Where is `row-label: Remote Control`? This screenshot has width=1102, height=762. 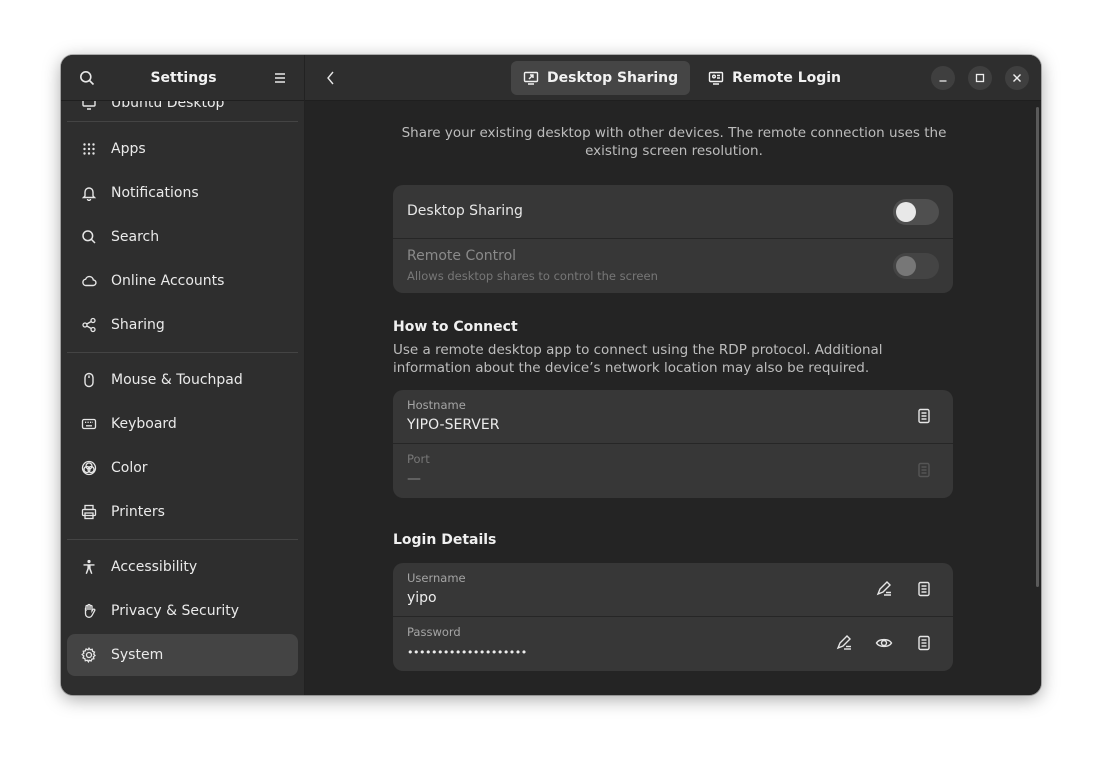 row-label: Remote Control is located at coordinates (462, 256).